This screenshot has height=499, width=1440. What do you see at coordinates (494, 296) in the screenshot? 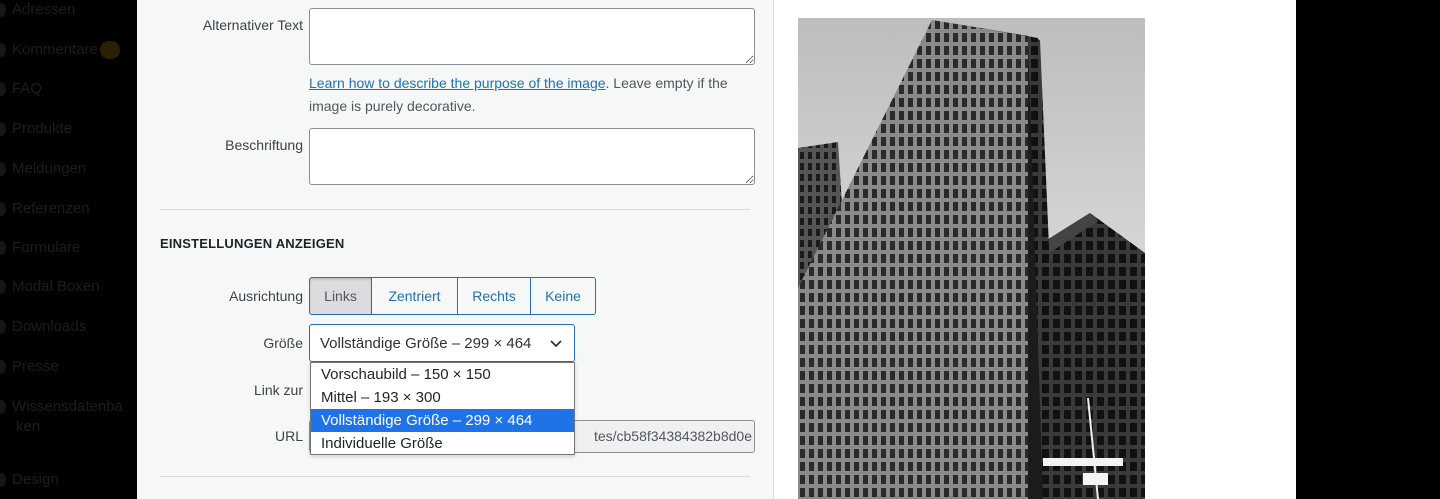
I see `align-right-button: Rechts` at bounding box center [494, 296].